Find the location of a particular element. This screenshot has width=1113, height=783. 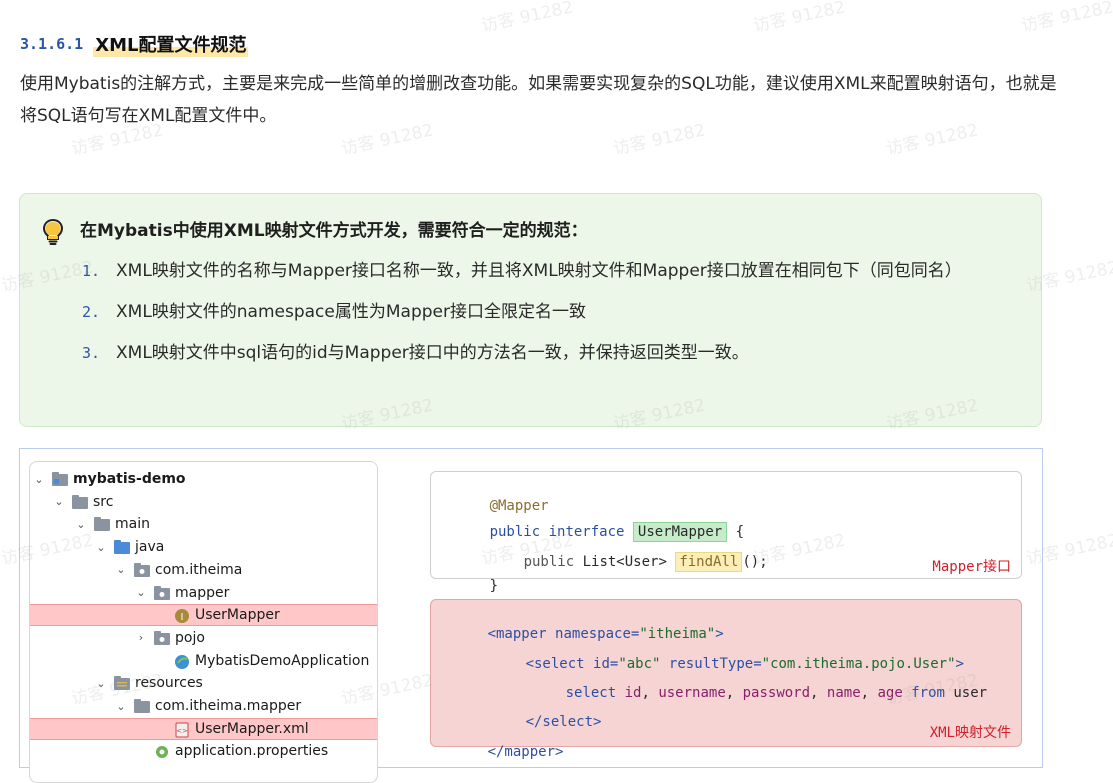

tree-row: ⌄ com.itheima is located at coordinates (203, 570).